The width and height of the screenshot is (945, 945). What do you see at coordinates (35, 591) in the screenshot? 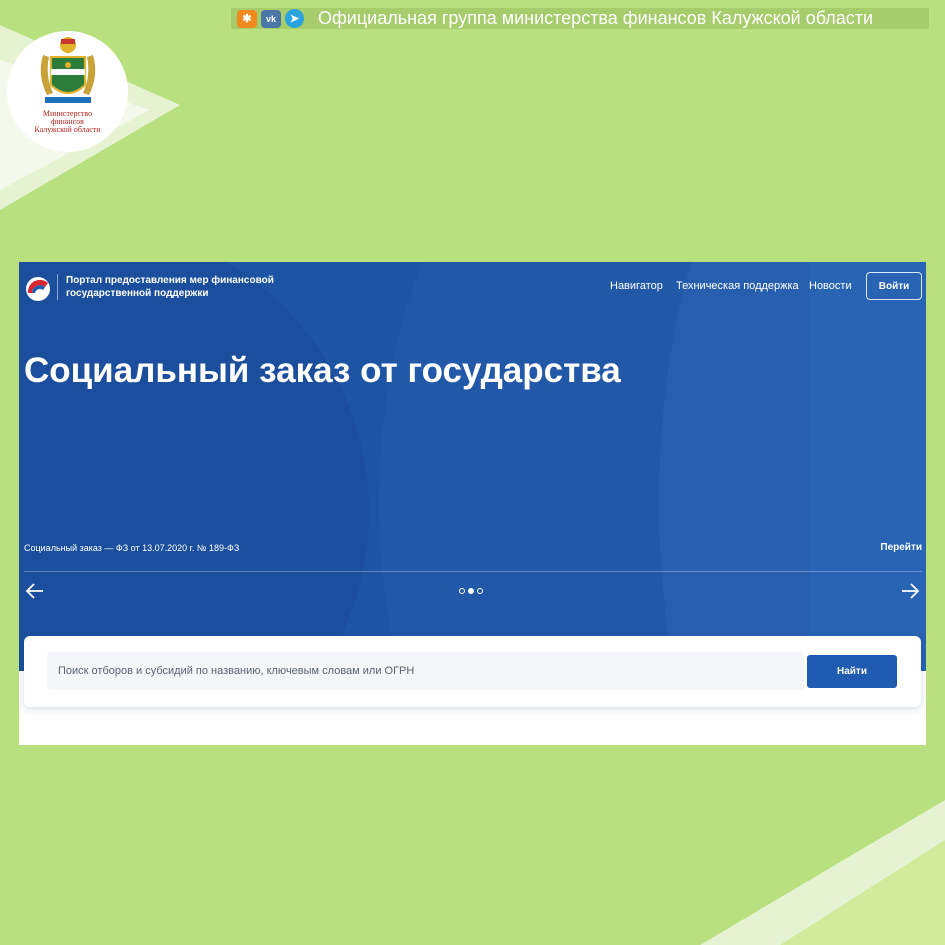
I see `arrow-left-icon` at bounding box center [35, 591].